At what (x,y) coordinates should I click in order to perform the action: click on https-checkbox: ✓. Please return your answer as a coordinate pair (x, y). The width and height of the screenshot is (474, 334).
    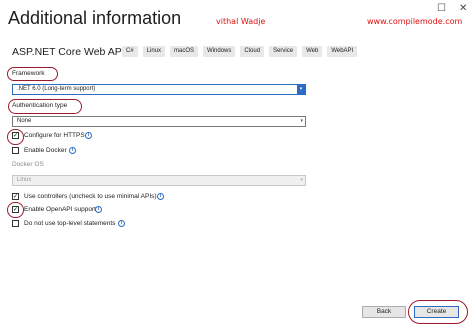
    Looking at the image, I should click on (15, 135).